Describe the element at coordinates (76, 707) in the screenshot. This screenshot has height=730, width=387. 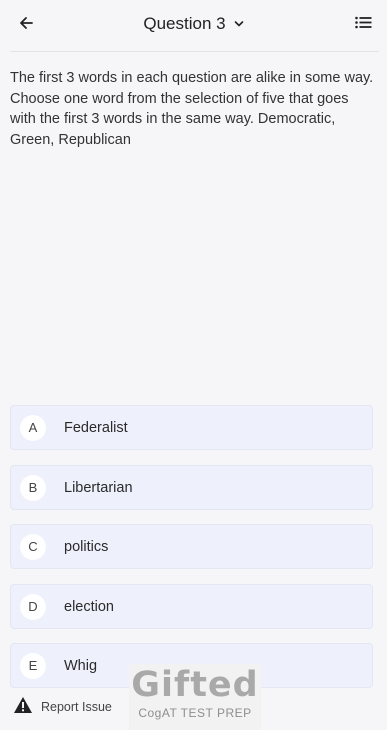
I see `report-issue-label: Report Issue` at that location.